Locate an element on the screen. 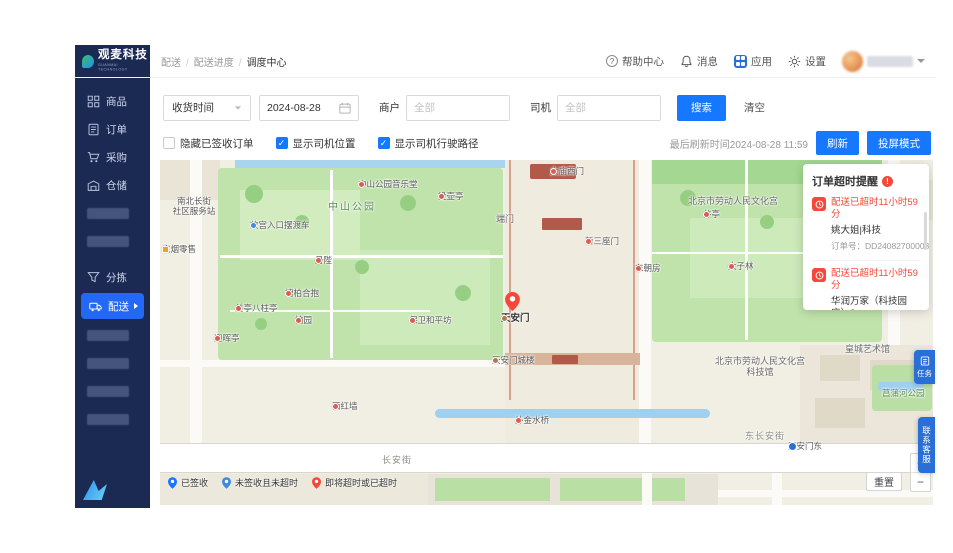  search-button: 搜索 is located at coordinates (701, 107).